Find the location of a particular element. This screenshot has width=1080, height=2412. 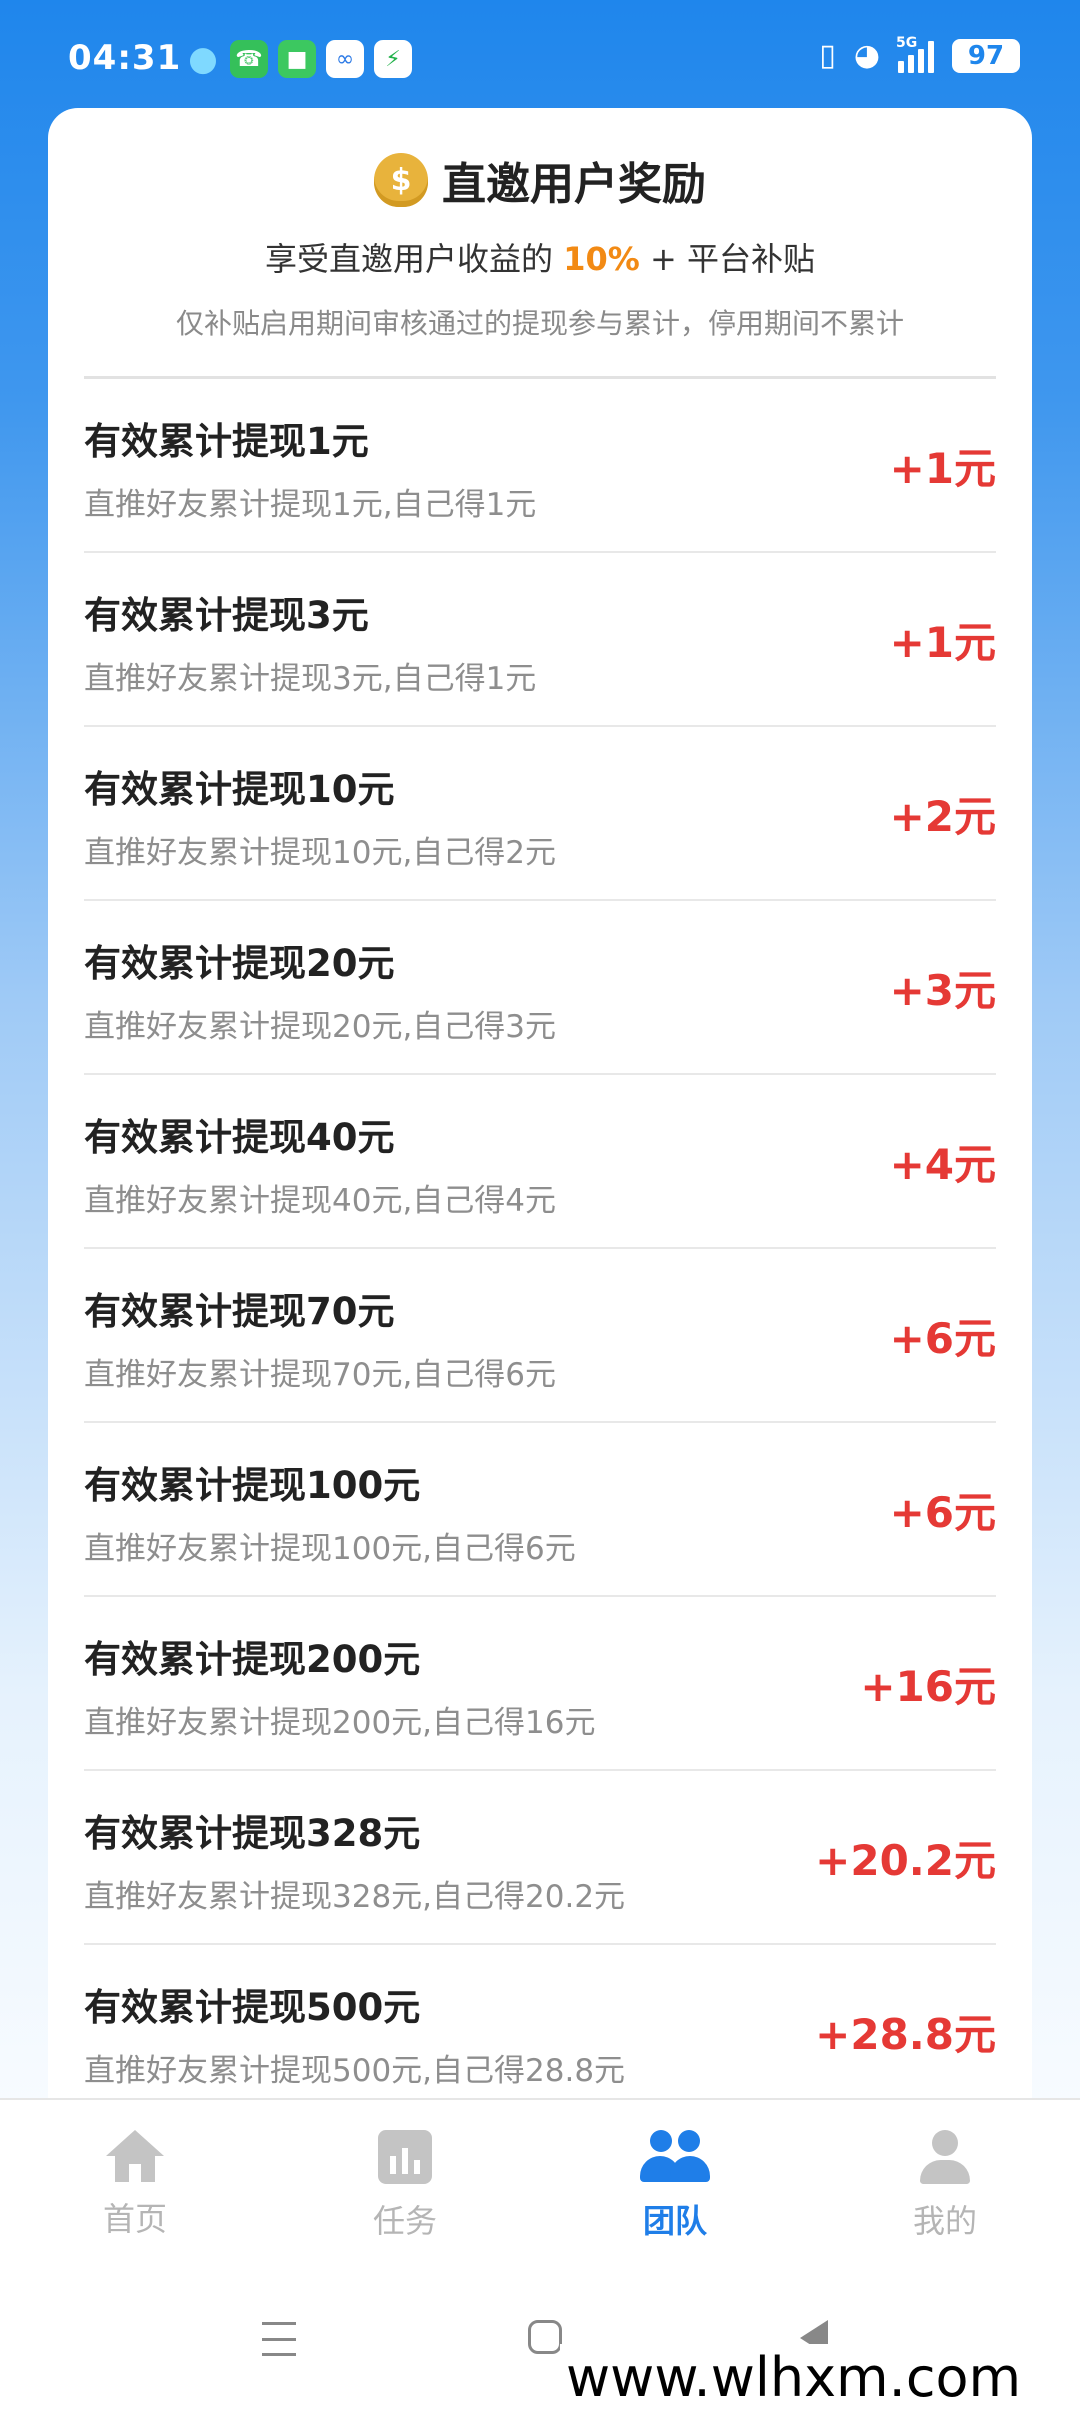

reward-amount: +2元 is located at coordinates (942, 816).